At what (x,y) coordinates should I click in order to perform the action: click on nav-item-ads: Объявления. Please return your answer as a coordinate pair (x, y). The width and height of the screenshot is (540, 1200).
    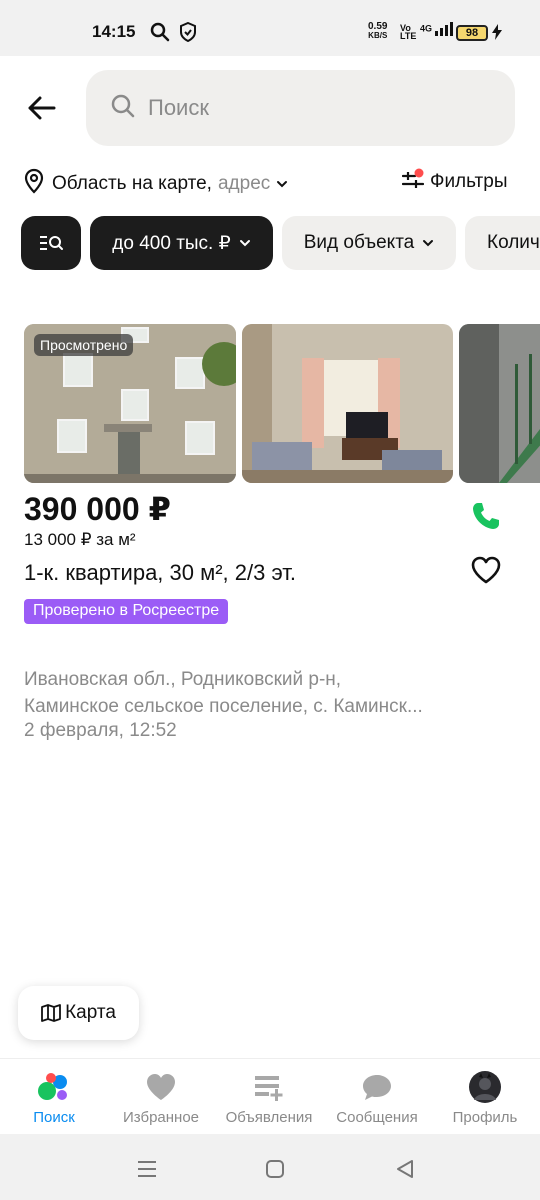
    Looking at the image, I should click on (269, 1097).